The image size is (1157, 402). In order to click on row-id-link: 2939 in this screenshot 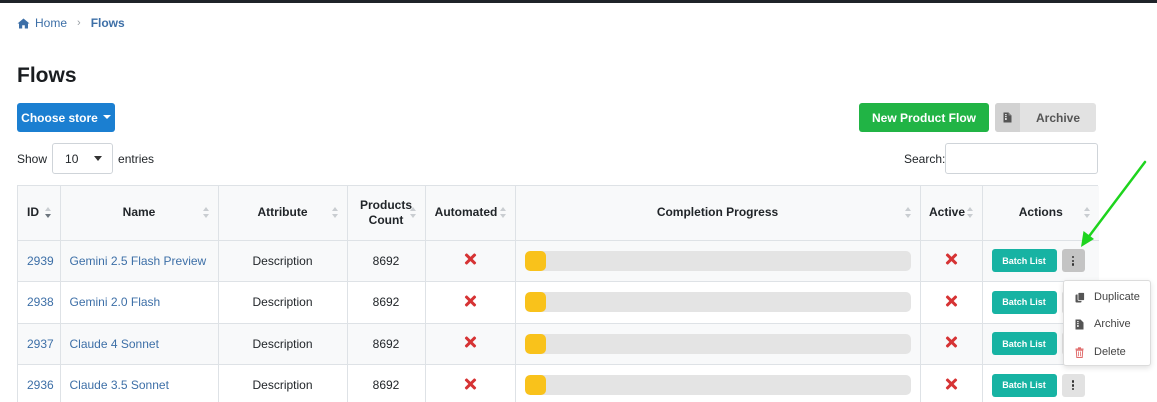, I will do `click(39, 261)`.